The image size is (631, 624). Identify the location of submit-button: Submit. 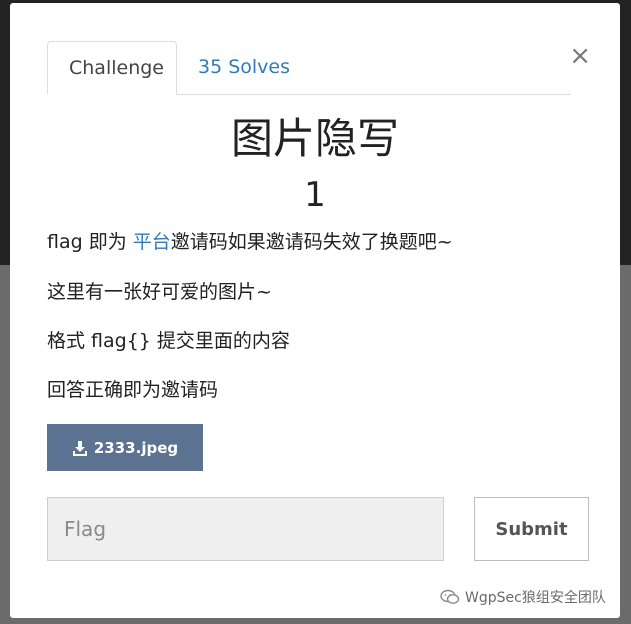
(531, 529).